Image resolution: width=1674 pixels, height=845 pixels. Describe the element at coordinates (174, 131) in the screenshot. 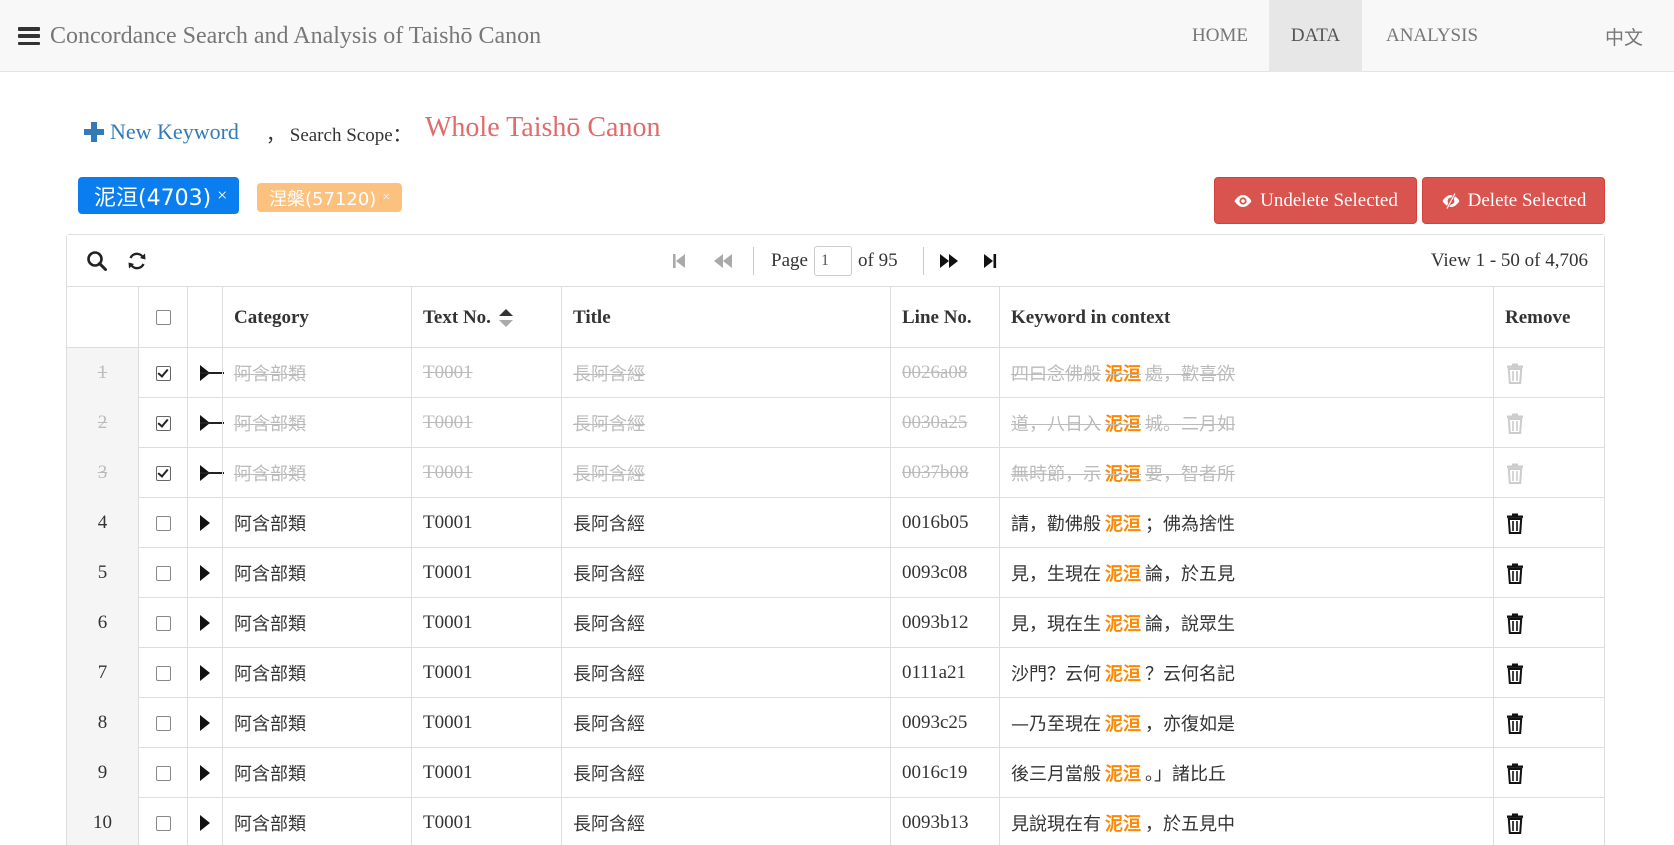

I see `new-keyword-label: New Keyword` at that location.